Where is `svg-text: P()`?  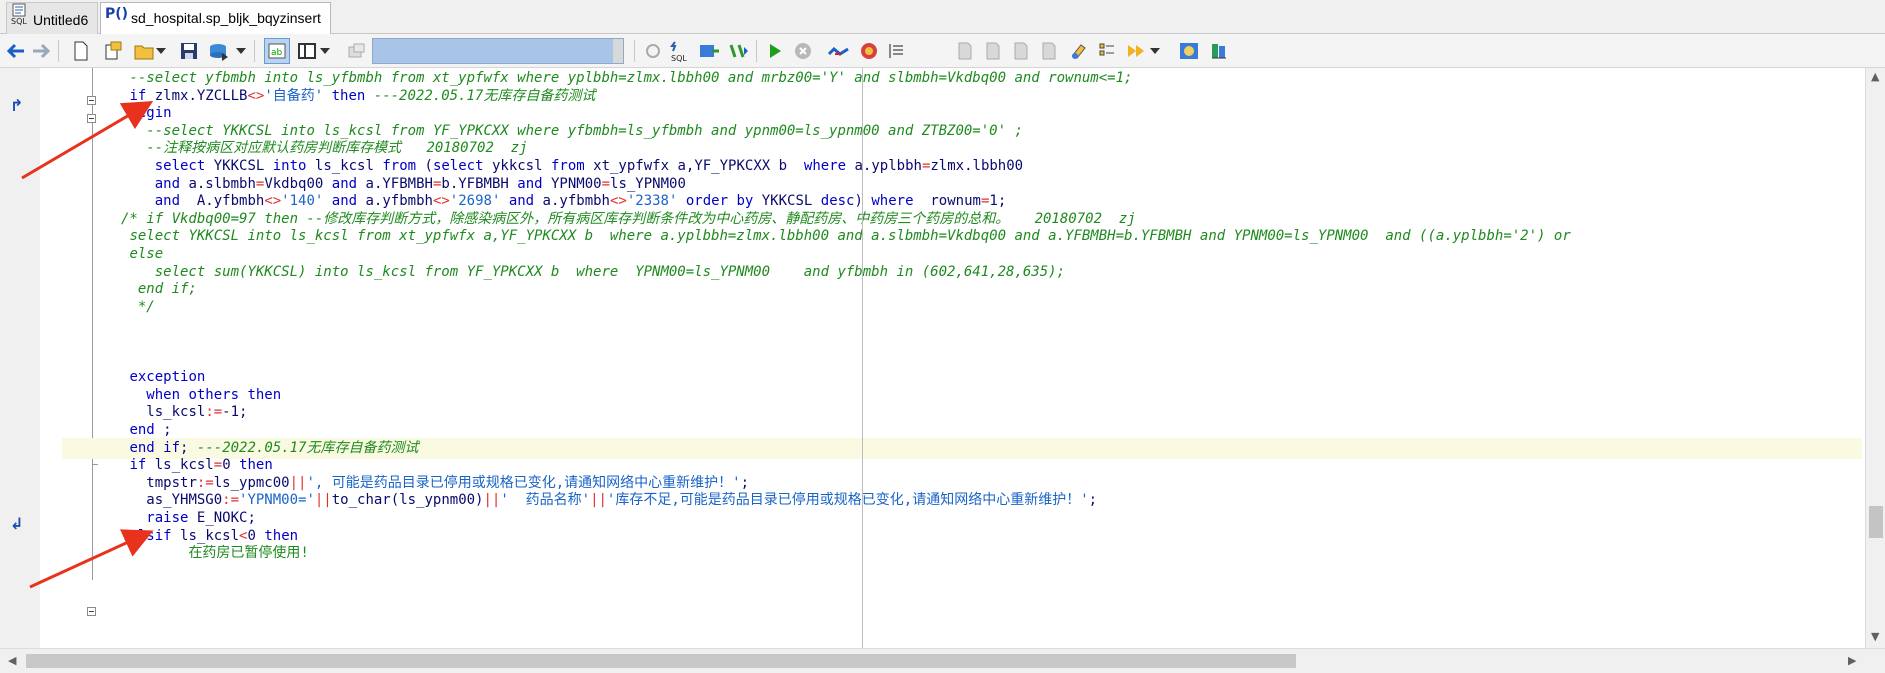
svg-text: P() is located at coordinates (116, 14).